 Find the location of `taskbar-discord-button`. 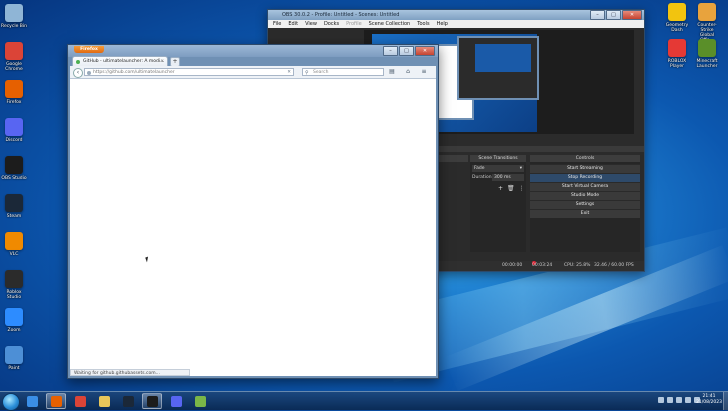

taskbar-discord-button is located at coordinates (176, 401).